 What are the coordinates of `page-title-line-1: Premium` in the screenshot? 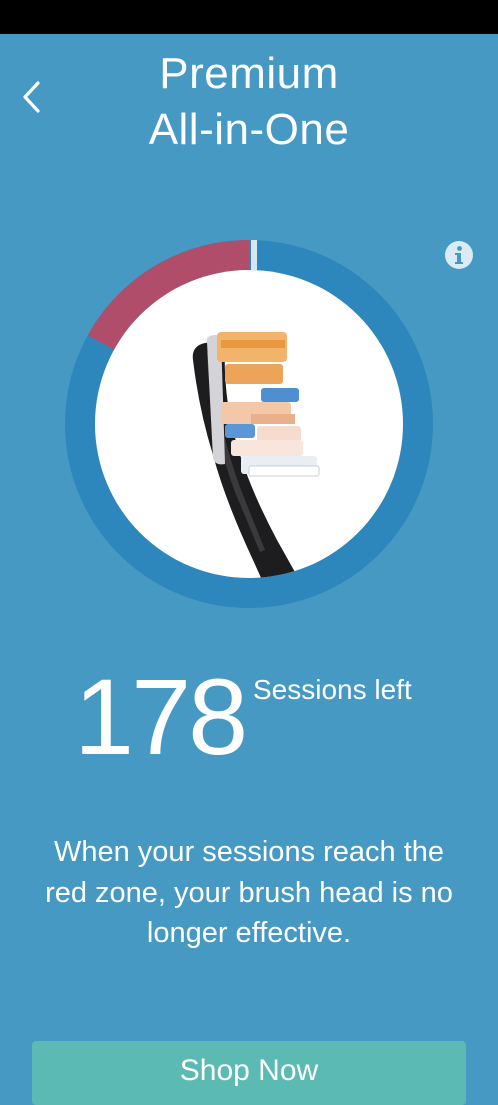 It's located at (249, 73).